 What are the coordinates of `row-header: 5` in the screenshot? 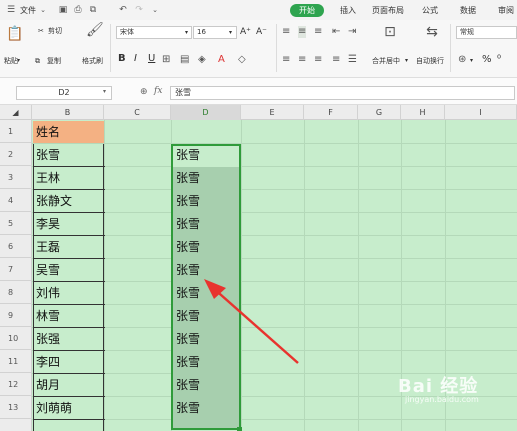 It's located at (16, 223).